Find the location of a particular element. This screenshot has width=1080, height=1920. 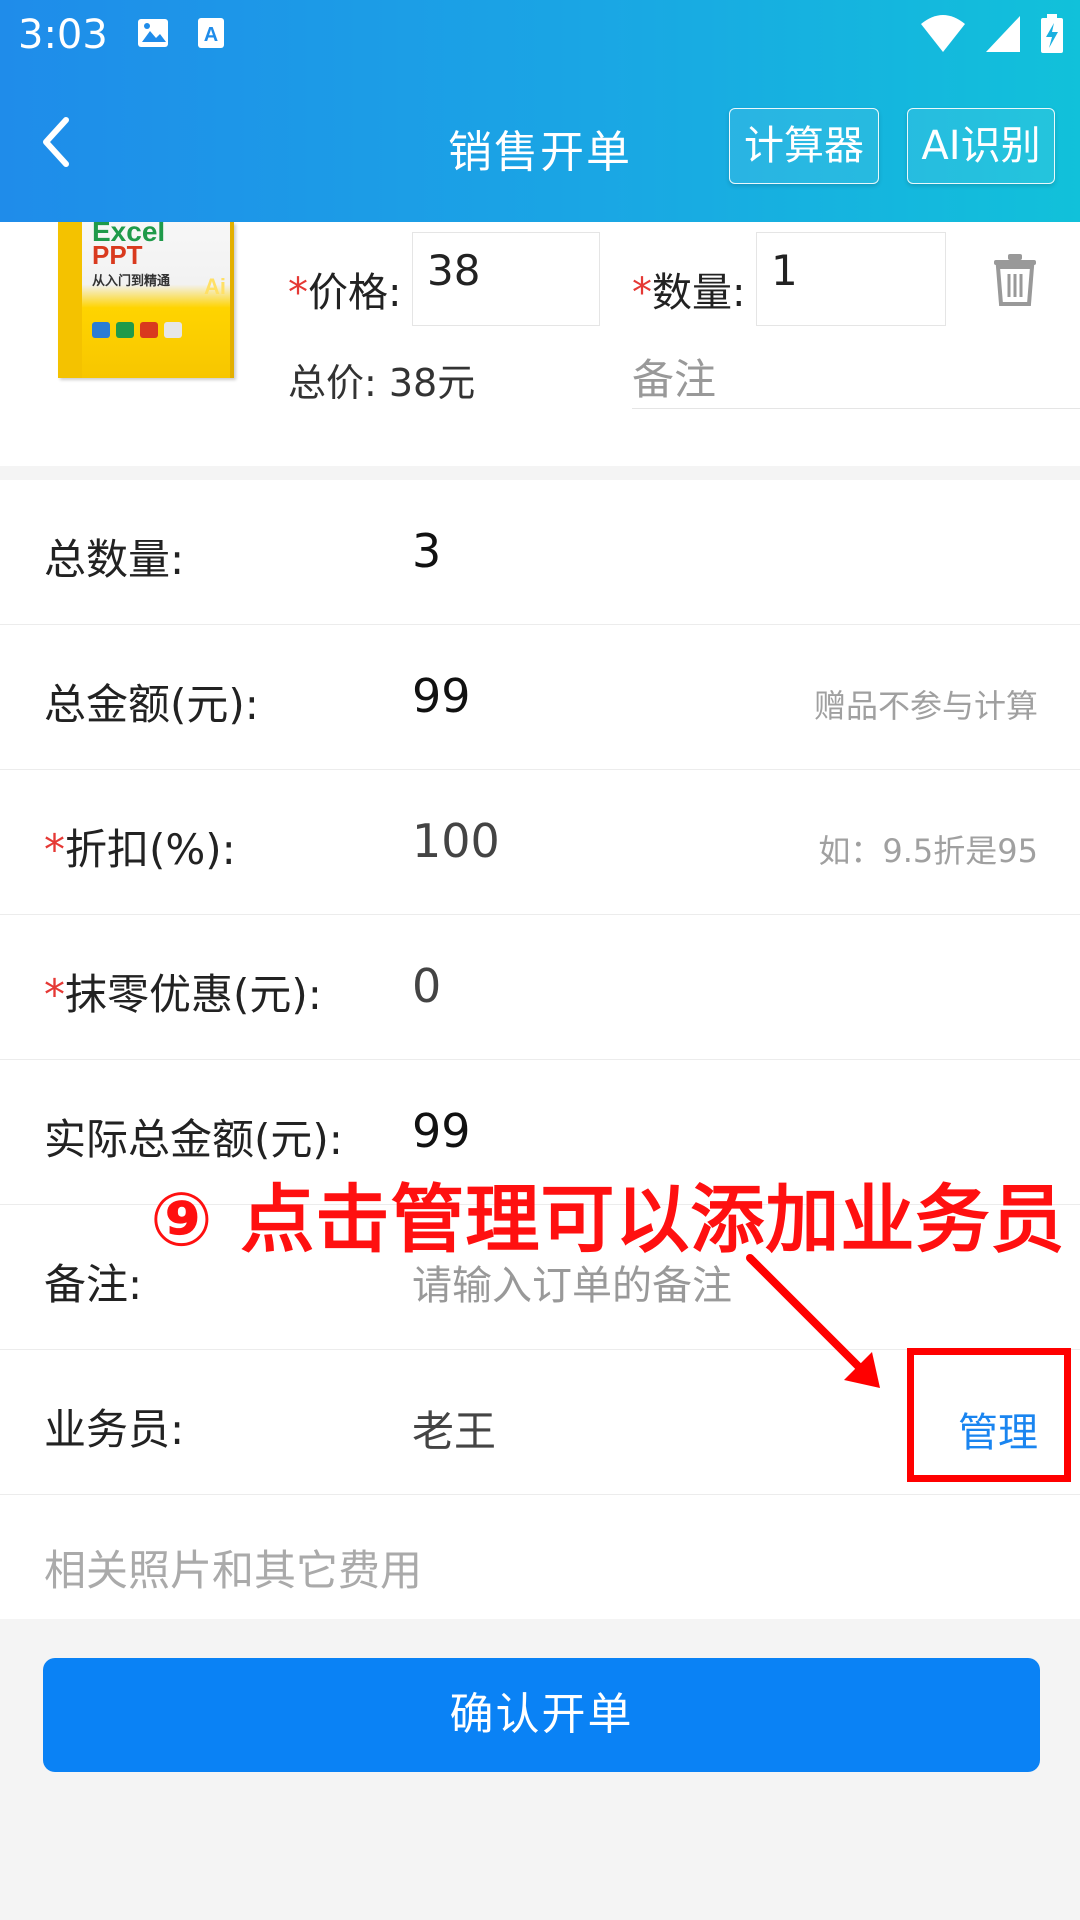

quantity-input: 1 is located at coordinates (851, 279).